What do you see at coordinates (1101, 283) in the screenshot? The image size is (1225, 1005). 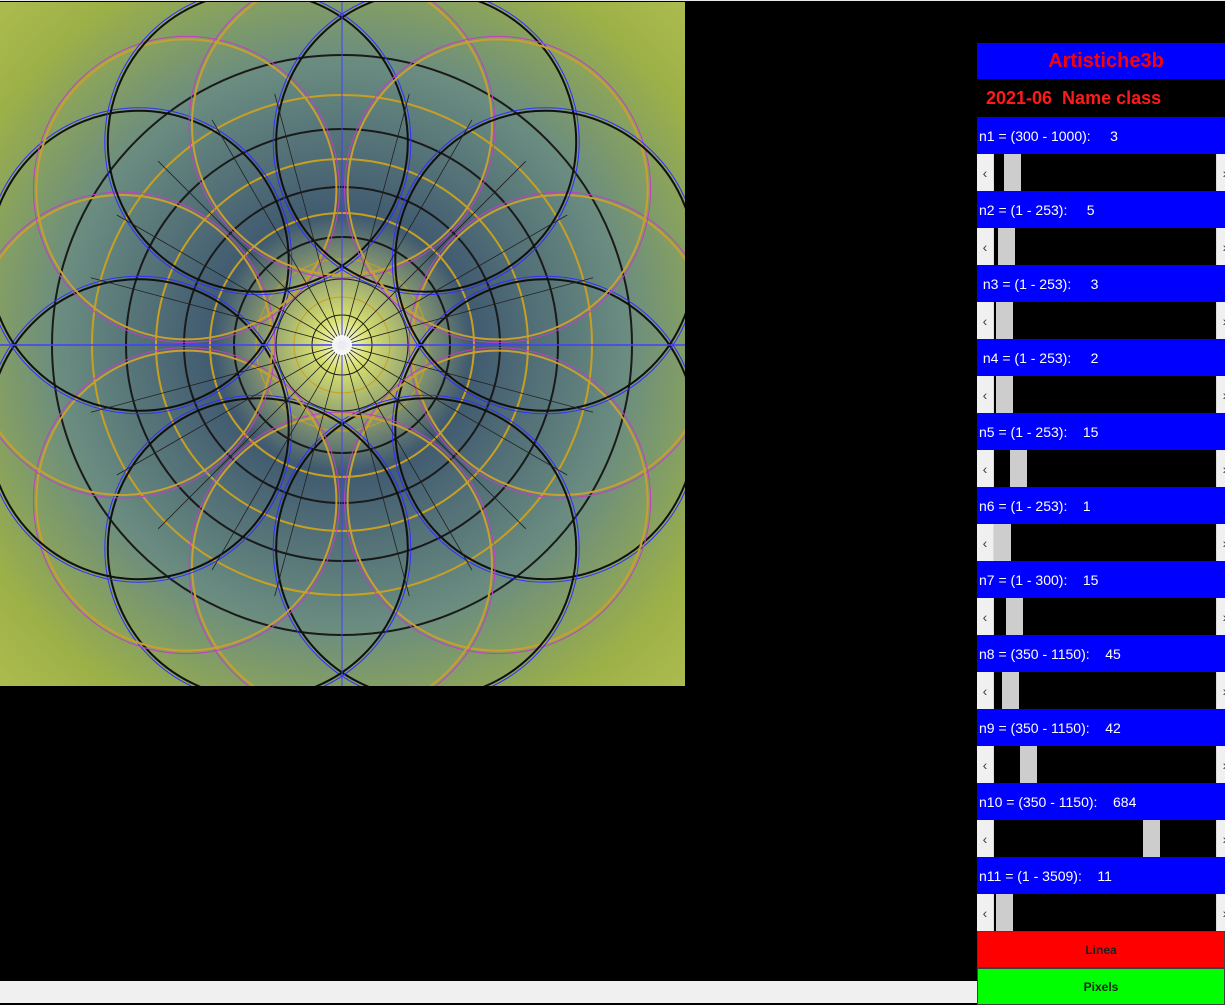 I see `param-label-n3: n3 = (1 - 253): 3` at bounding box center [1101, 283].